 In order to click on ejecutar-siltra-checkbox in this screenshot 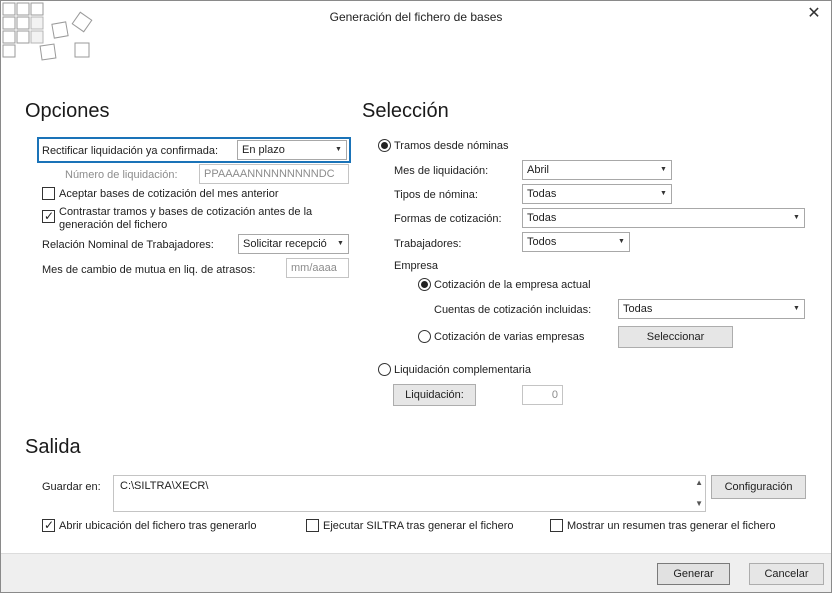, I will do `click(312, 525)`.